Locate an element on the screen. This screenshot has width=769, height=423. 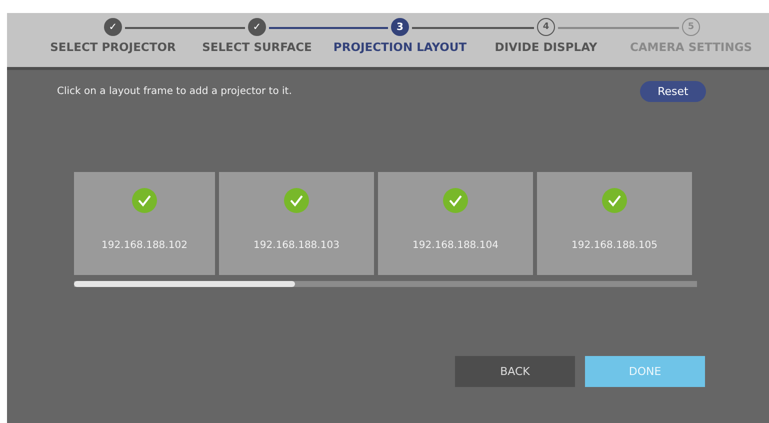
layout-frame: 192.168.188.102 is located at coordinates (144, 223).